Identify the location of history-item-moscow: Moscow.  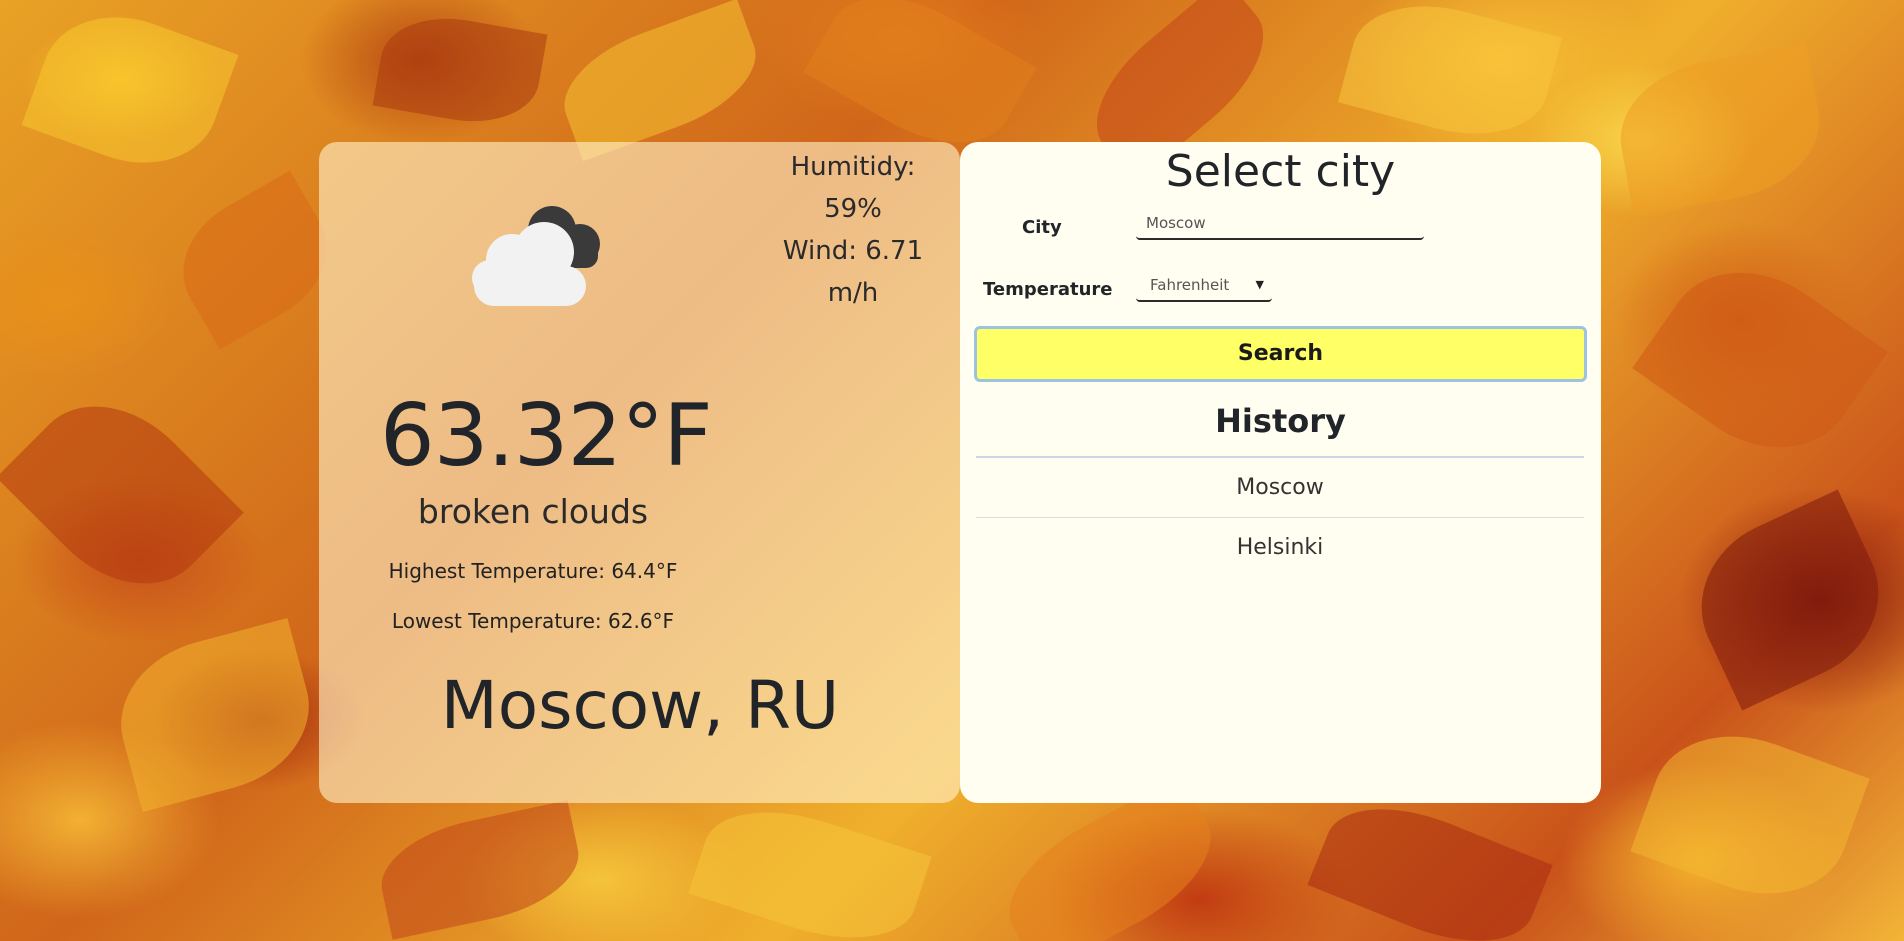
(1280, 488).